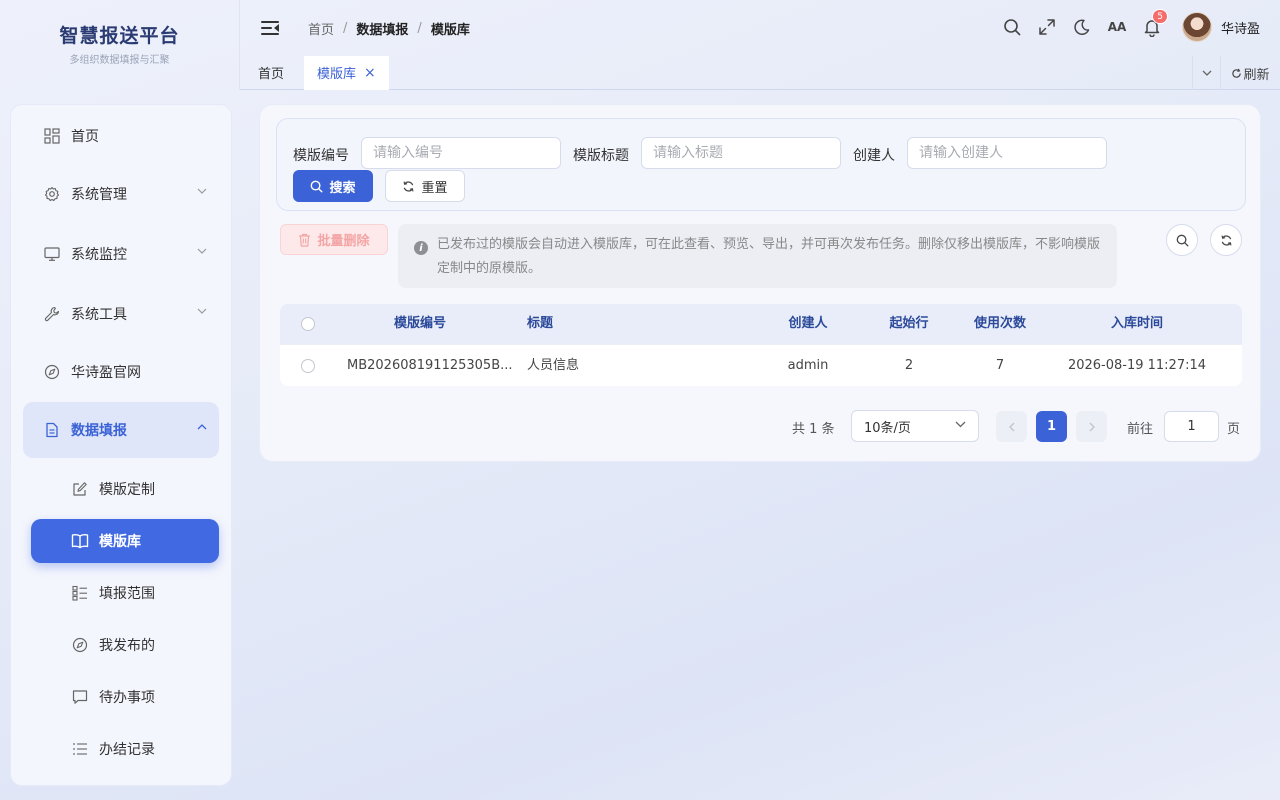 This screenshot has height=800, width=1280. What do you see at coordinates (1155, 23) in the screenshot?
I see `bell-icon: 5` at bounding box center [1155, 23].